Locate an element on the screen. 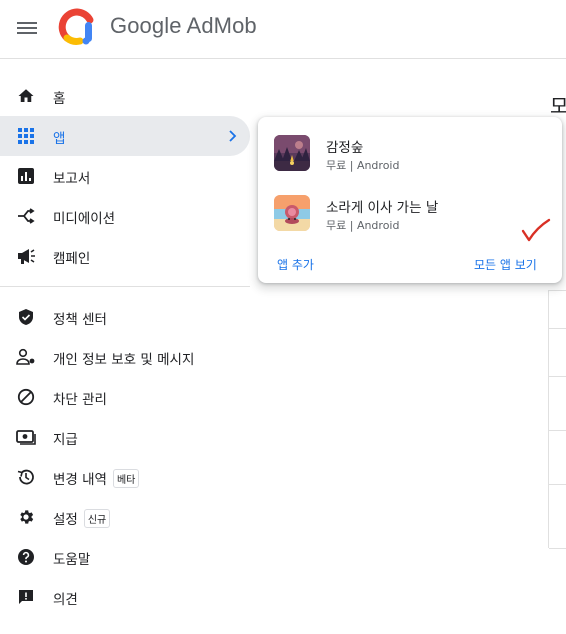 The image size is (566, 634). app-icon-hermit-crab is located at coordinates (292, 213).